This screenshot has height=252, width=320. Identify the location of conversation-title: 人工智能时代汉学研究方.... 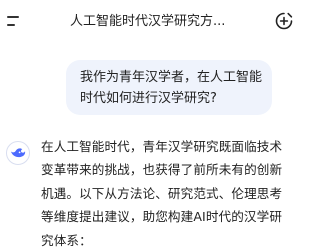
(148, 21).